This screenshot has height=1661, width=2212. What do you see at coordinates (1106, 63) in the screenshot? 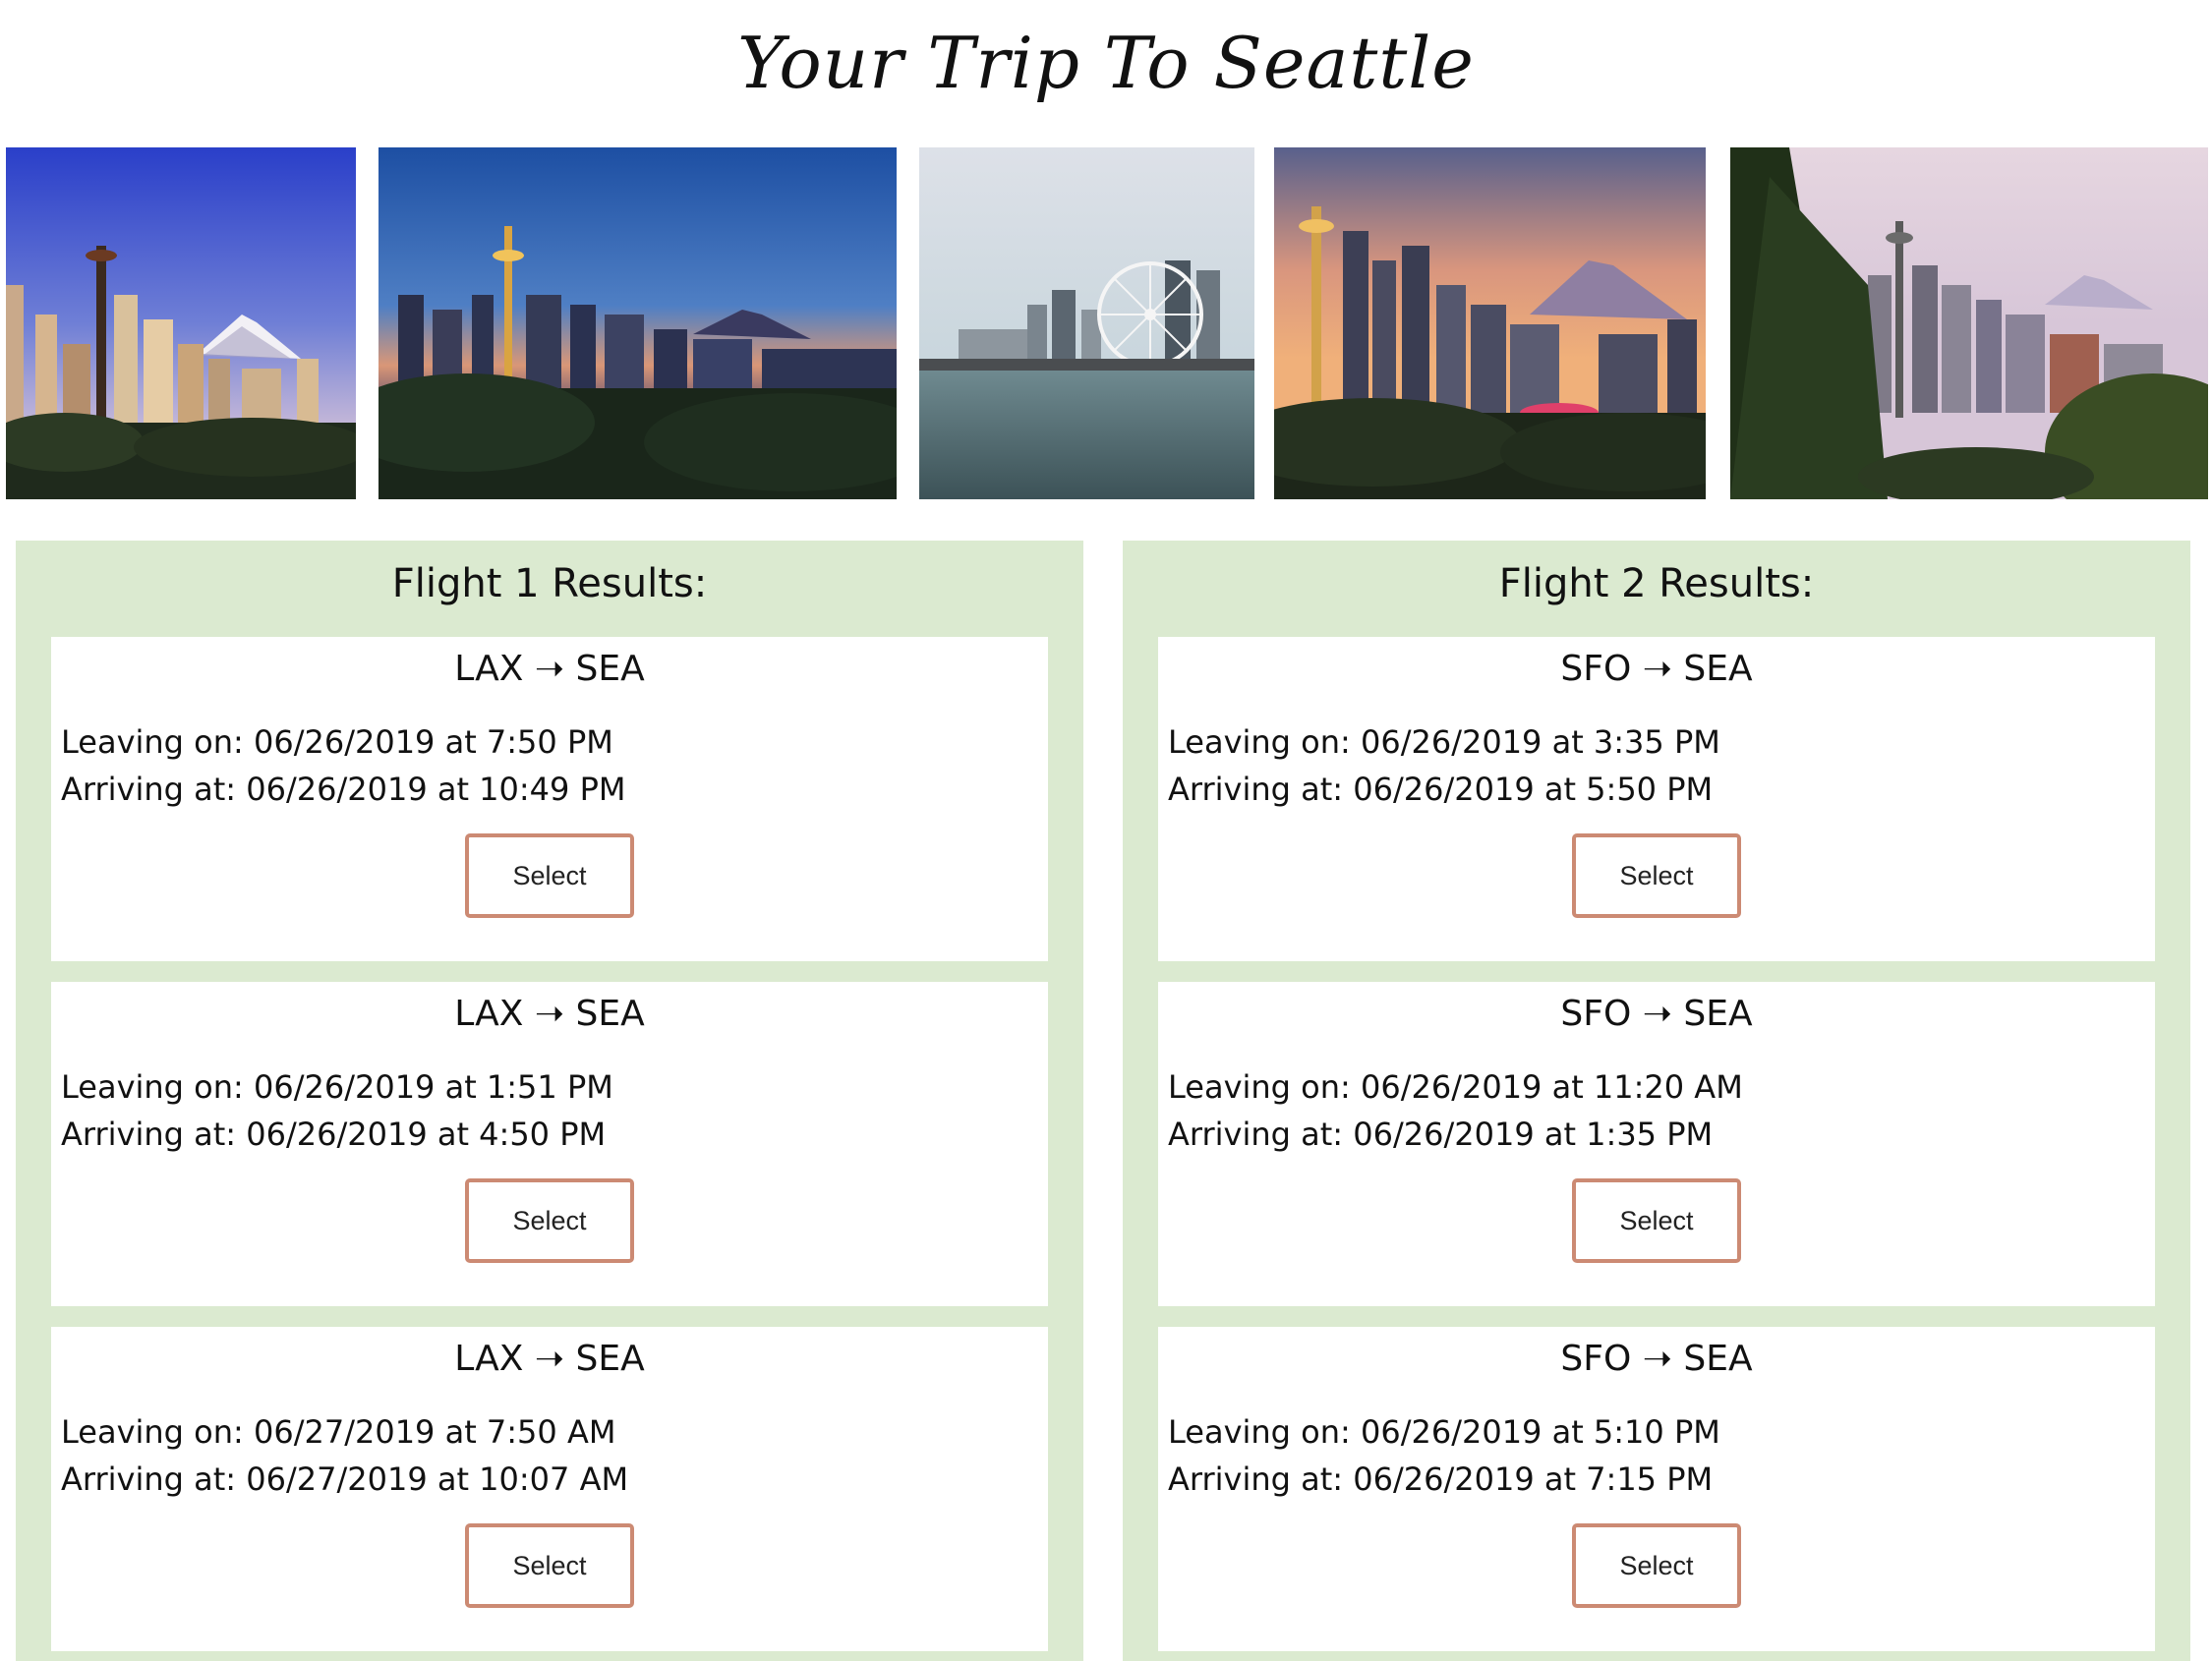
I see `page-title: Your Trip To Seattle` at bounding box center [1106, 63].